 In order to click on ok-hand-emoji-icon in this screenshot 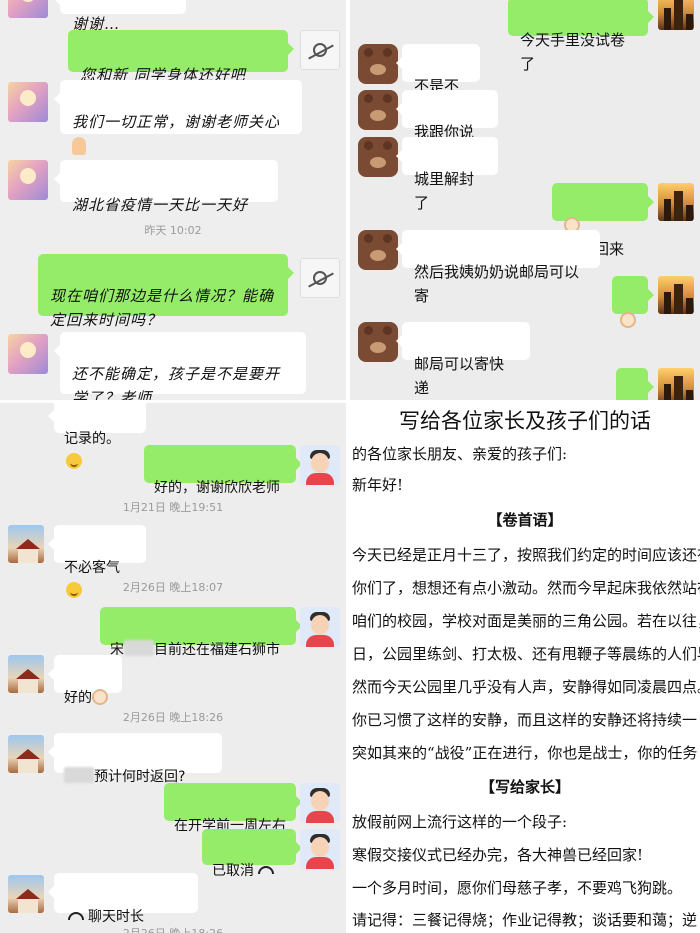, I will do `click(100, 697)`.